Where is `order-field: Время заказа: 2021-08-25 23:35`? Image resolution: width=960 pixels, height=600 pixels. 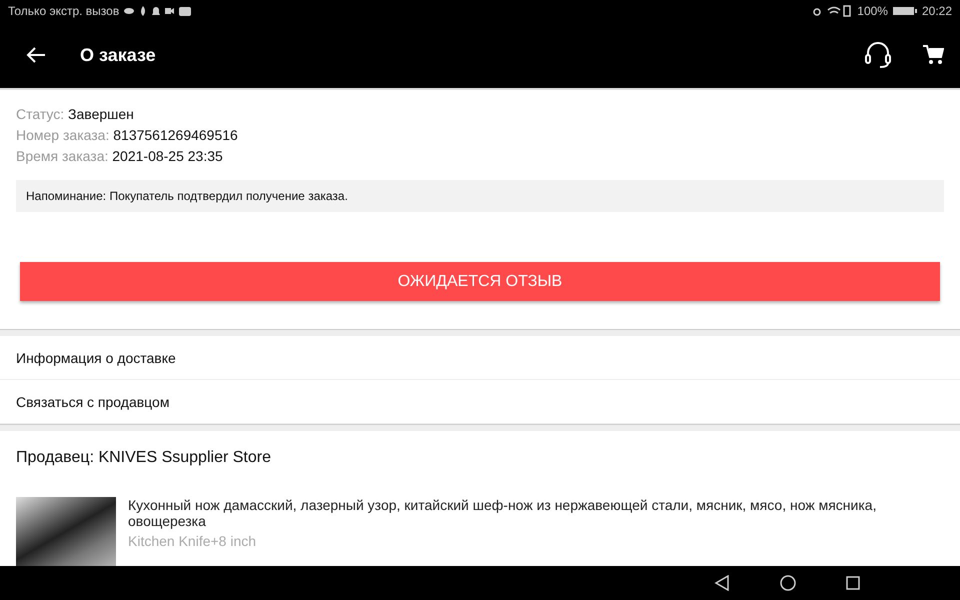 order-field: Время заказа: 2021-08-25 23:35 is located at coordinates (480, 156).